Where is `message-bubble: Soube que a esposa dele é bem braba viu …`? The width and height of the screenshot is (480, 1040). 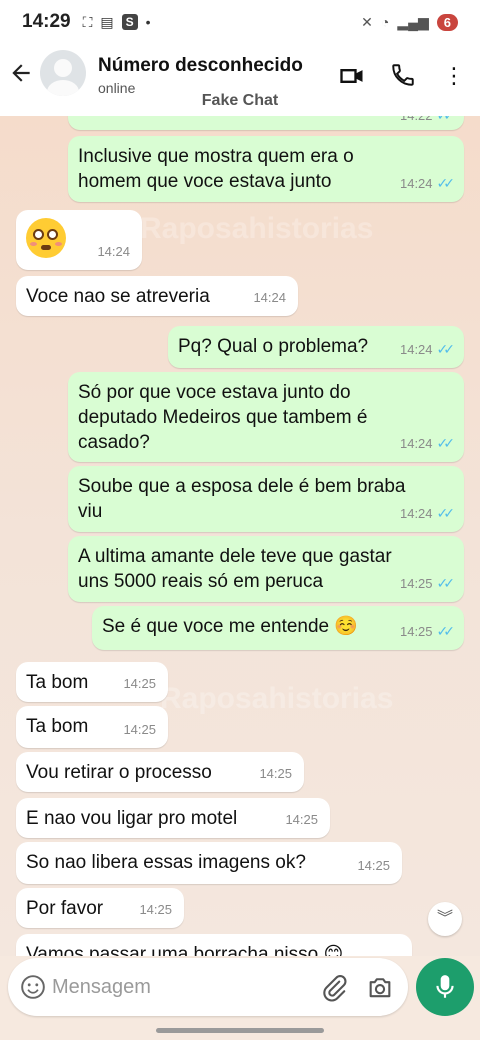
message-bubble: Soube que a esposa dele é bem braba viu … is located at coordinates (266, 499).